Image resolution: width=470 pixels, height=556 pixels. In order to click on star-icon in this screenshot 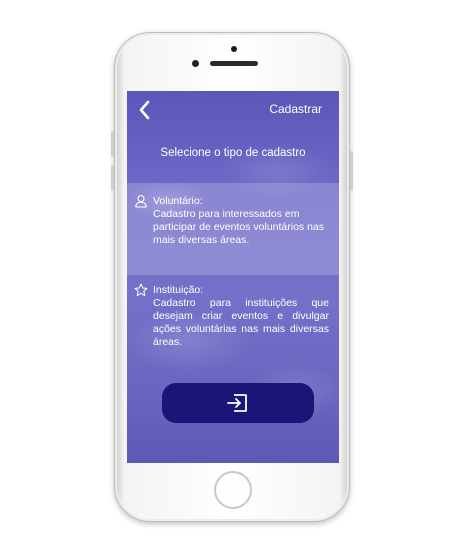, I will do `click(141, 290)`.